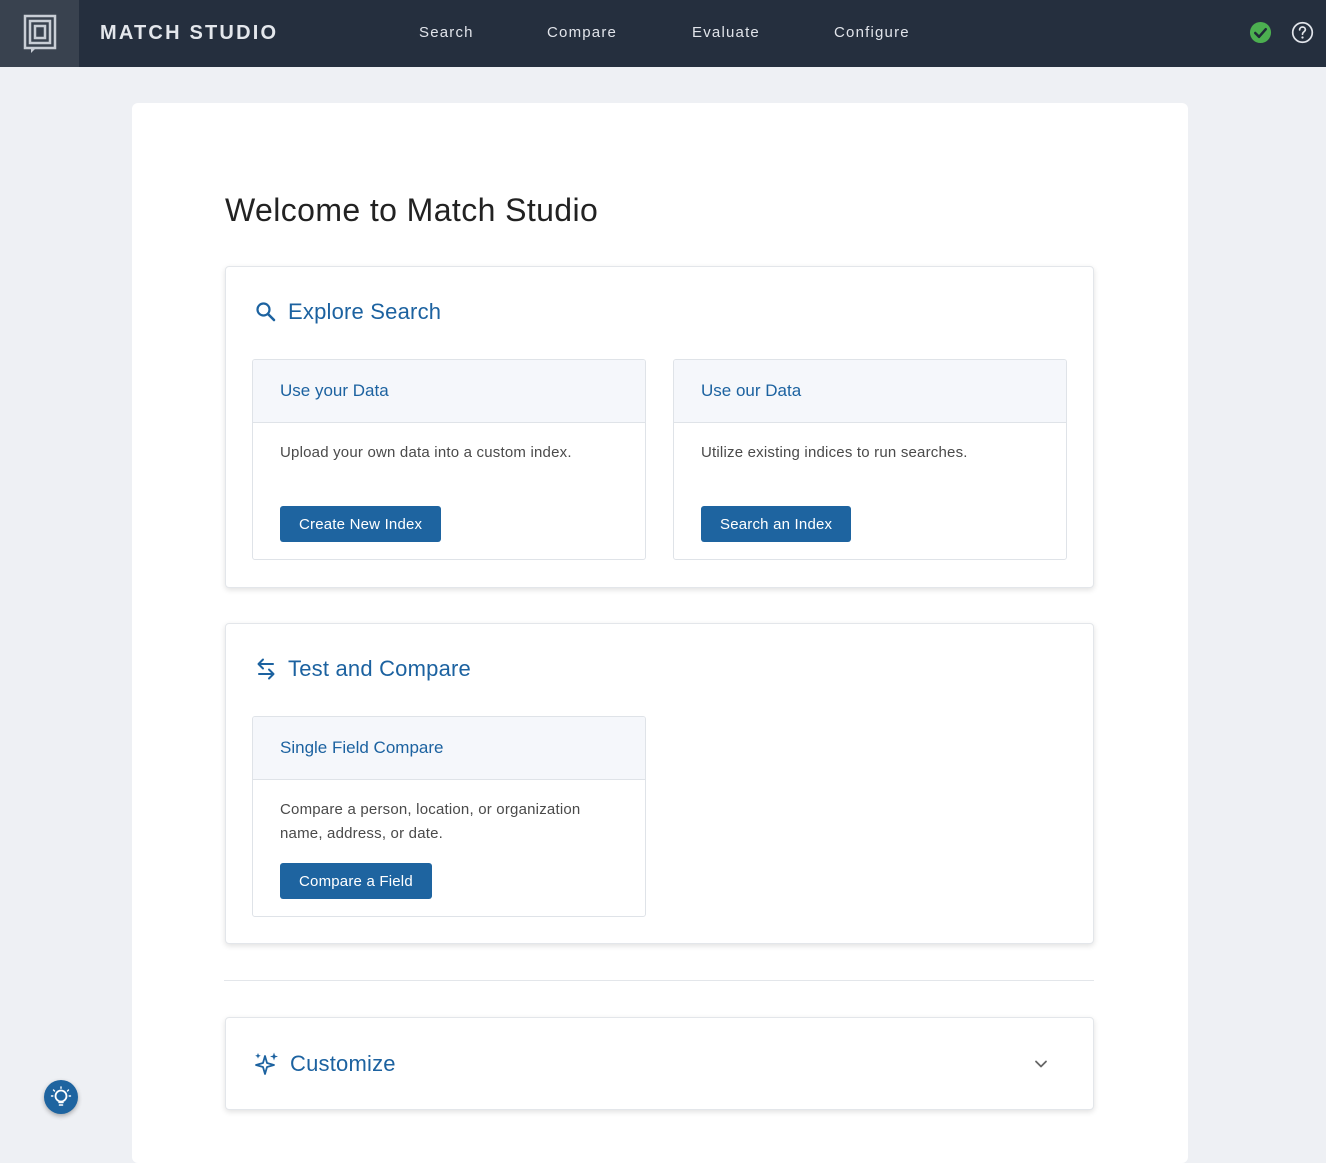 The height and width of the screenshot is (1163, 1326). I want to click on section-title: Test and Compare, so click(379, 668).